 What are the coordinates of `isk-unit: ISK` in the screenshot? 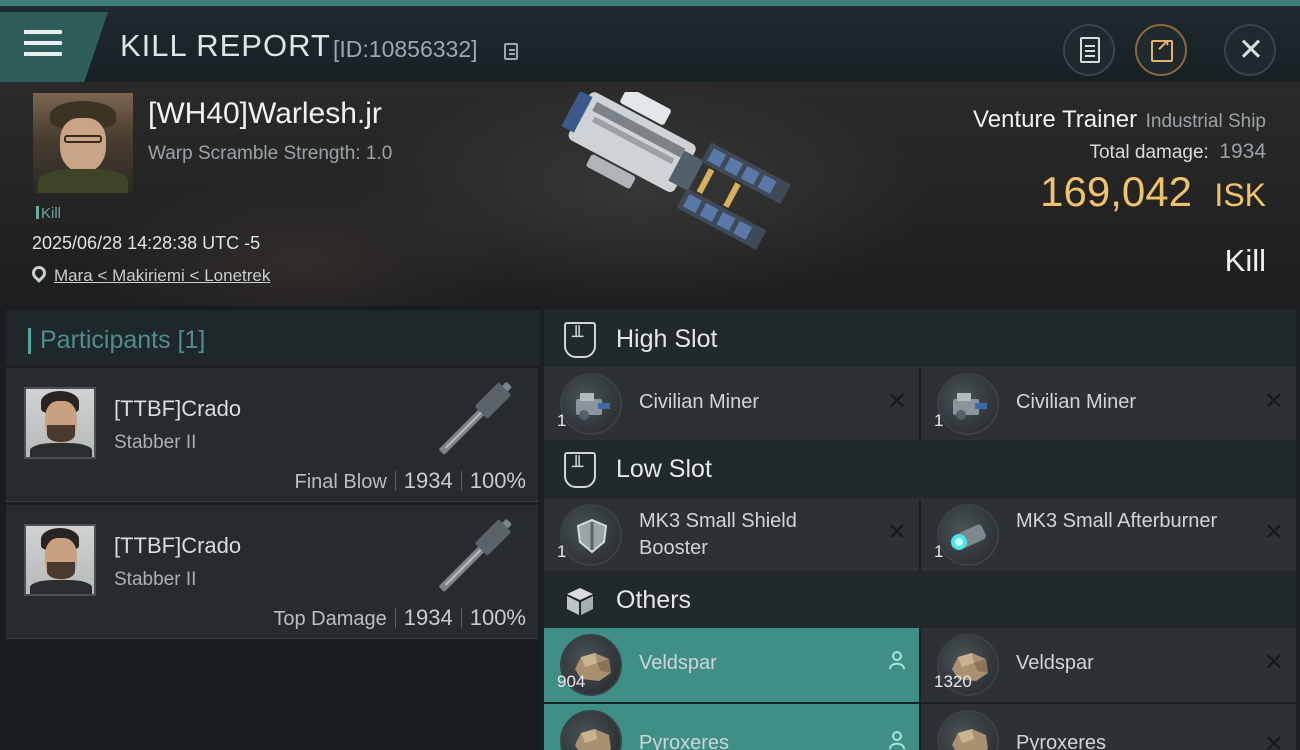 It's located at (1240, 195).